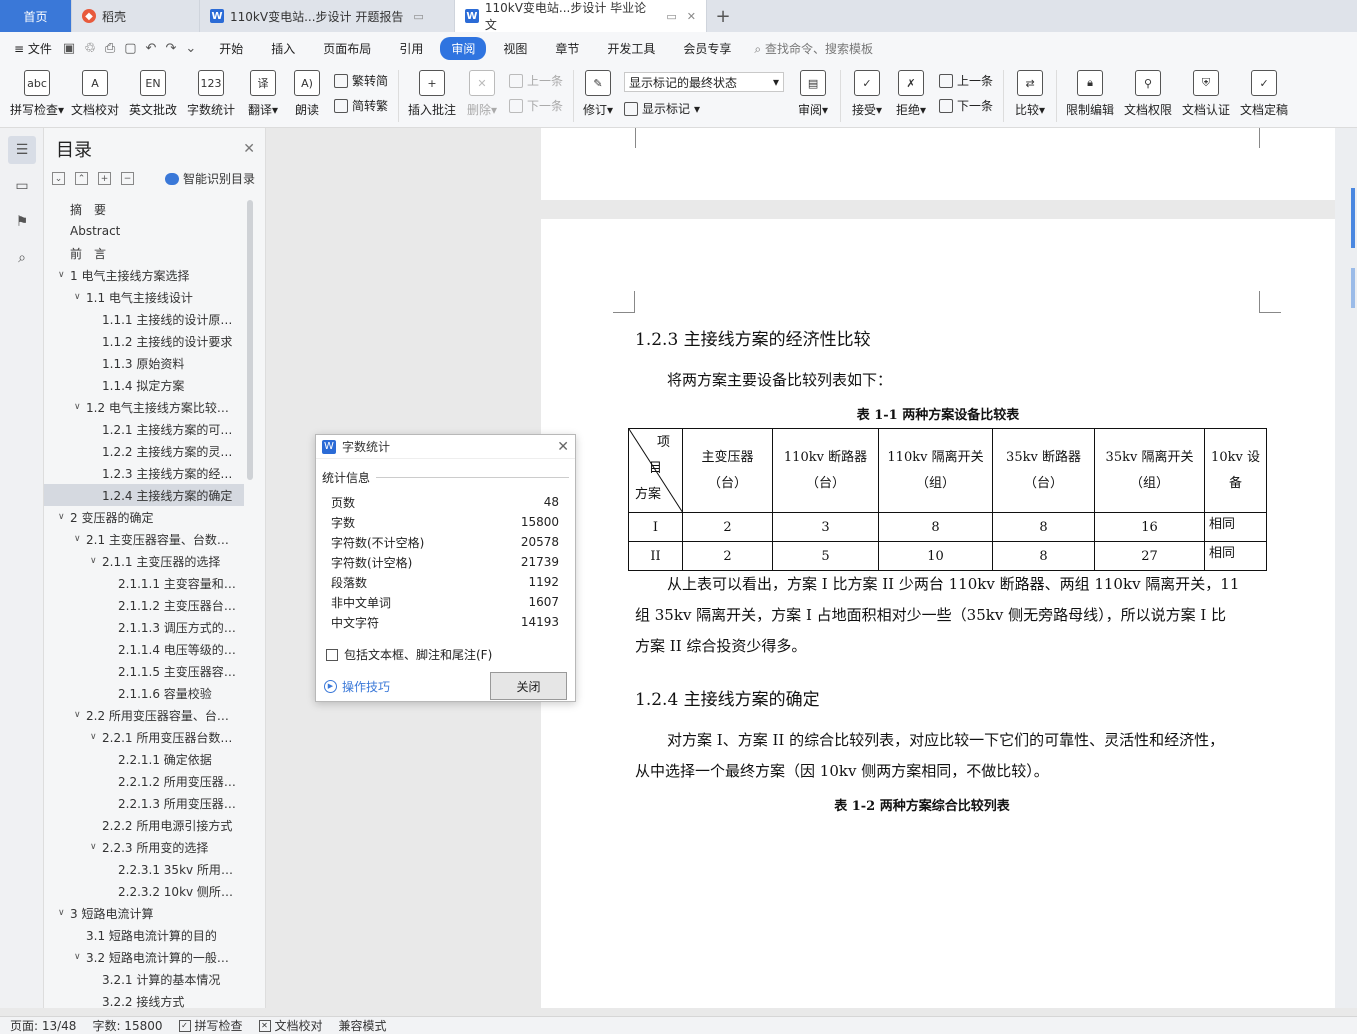  What do you see at coordinates (144, 319) in the screenshot?
I see `toc-item: 1.1.1 主接线的设计原则和要求` at bounding box center [144, 319].